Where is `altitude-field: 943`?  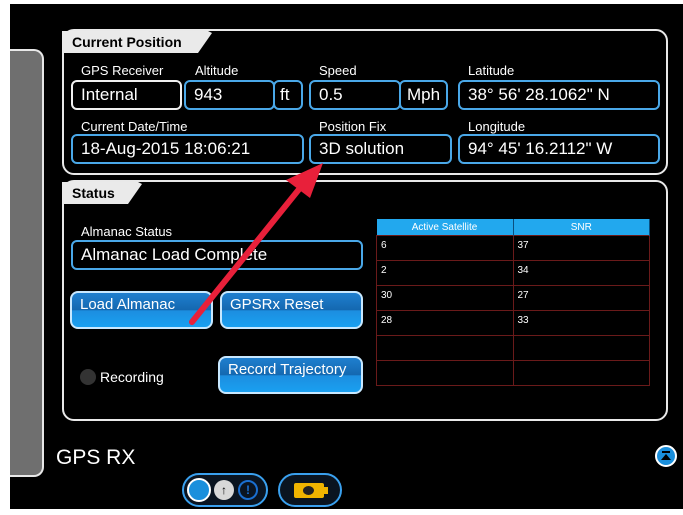 altitude-field: 943 is located at coordinates (229, 95).